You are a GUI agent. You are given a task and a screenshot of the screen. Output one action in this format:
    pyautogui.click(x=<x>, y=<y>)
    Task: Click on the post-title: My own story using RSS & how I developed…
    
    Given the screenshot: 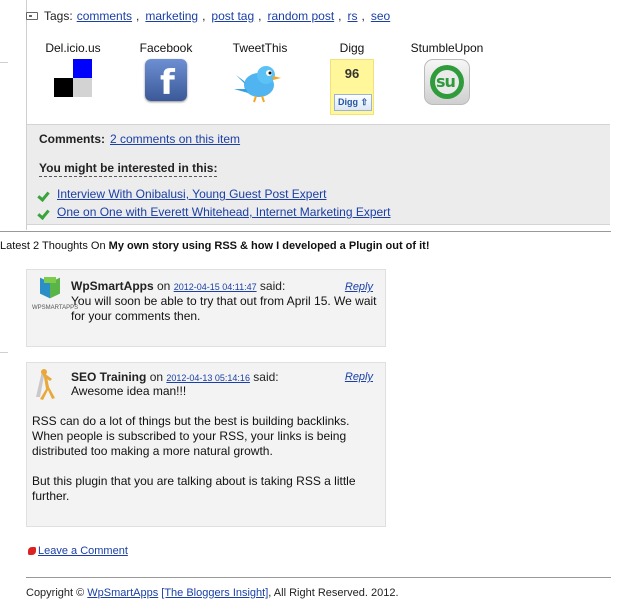 What is the action you would take?
    pyautogui.click(x=269, y=246)
    